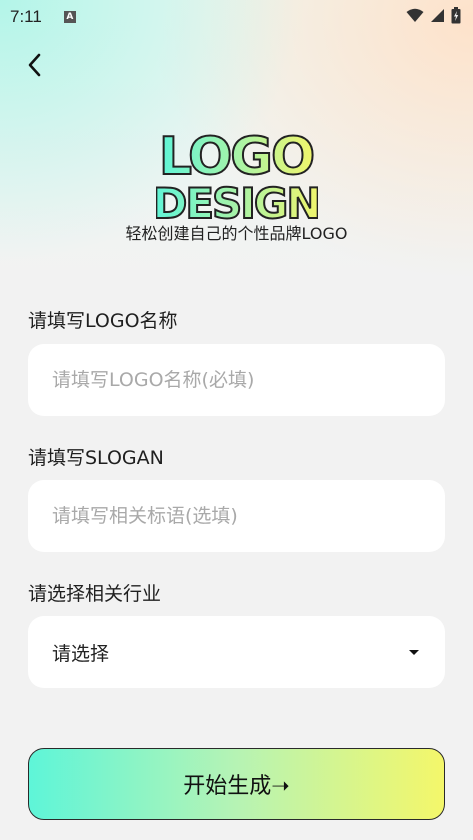  I want to click on logo-name-label: 请填写LOGO名称, so click(103, 321).